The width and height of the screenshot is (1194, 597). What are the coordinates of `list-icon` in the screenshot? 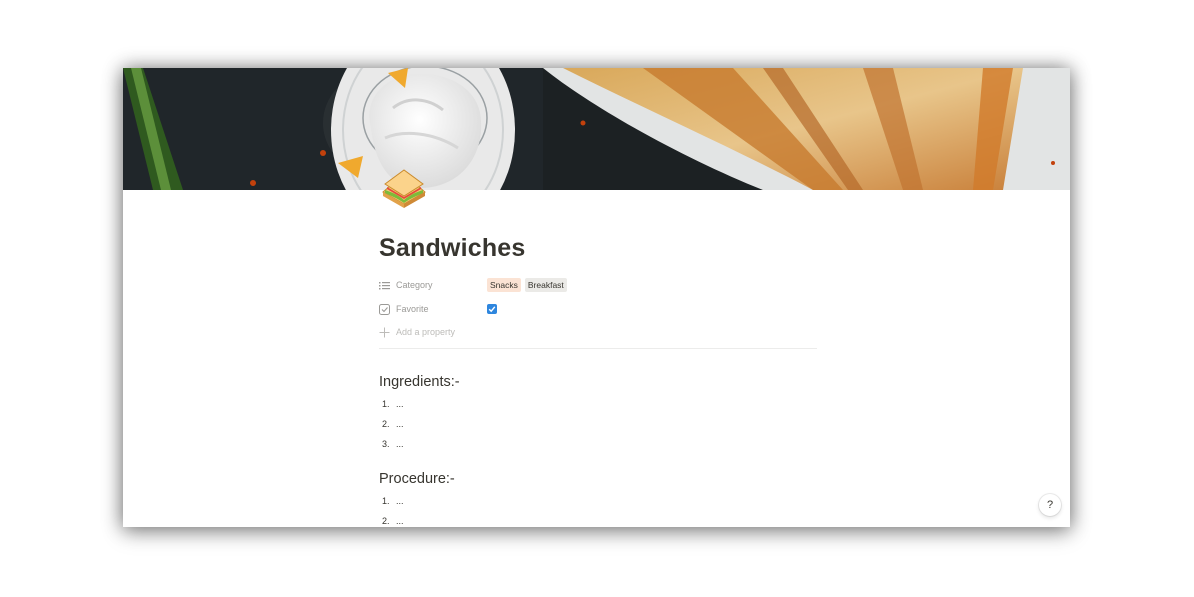 It's located at (384, 285).